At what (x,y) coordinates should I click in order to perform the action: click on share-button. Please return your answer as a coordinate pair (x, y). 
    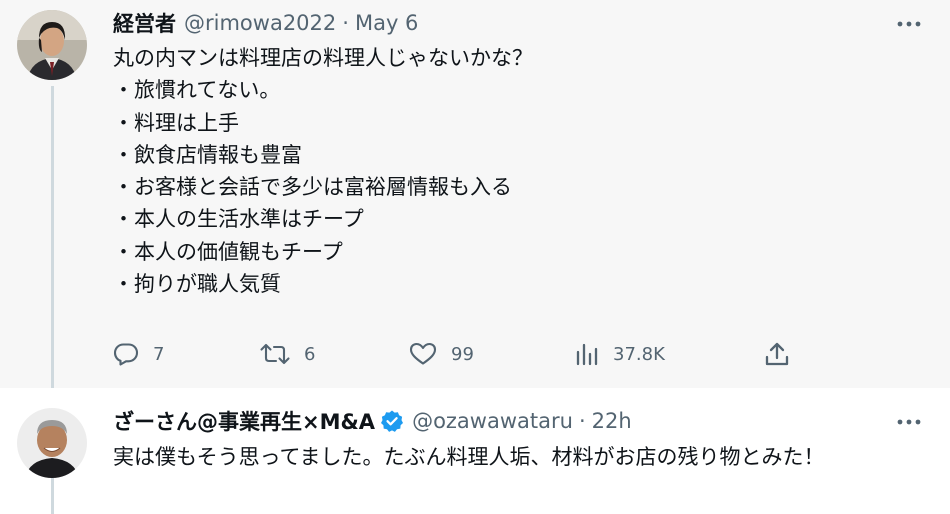
    Looking at the image, I should click on (777, 354).